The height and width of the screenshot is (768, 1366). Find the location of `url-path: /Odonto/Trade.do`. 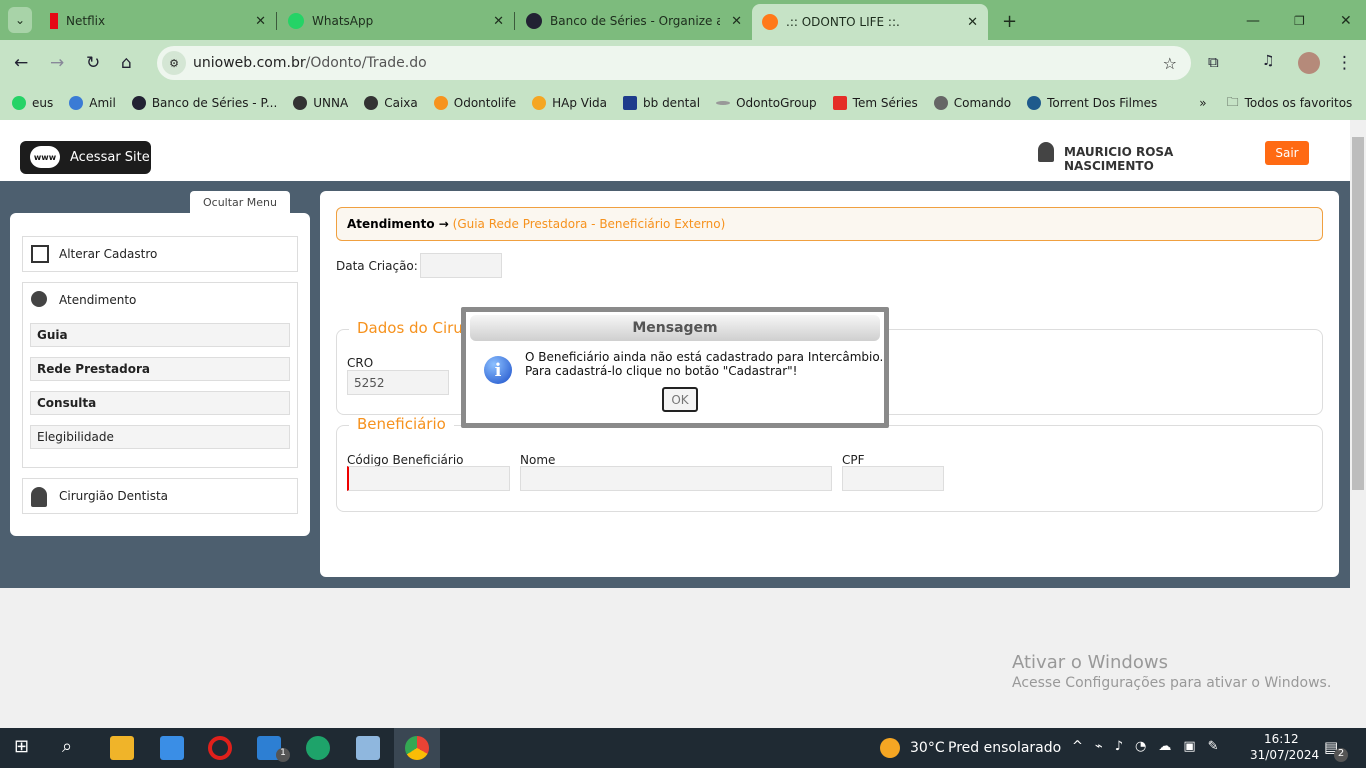

url-path: /Odonto/Trade.do is located at coordinates (366, 63).